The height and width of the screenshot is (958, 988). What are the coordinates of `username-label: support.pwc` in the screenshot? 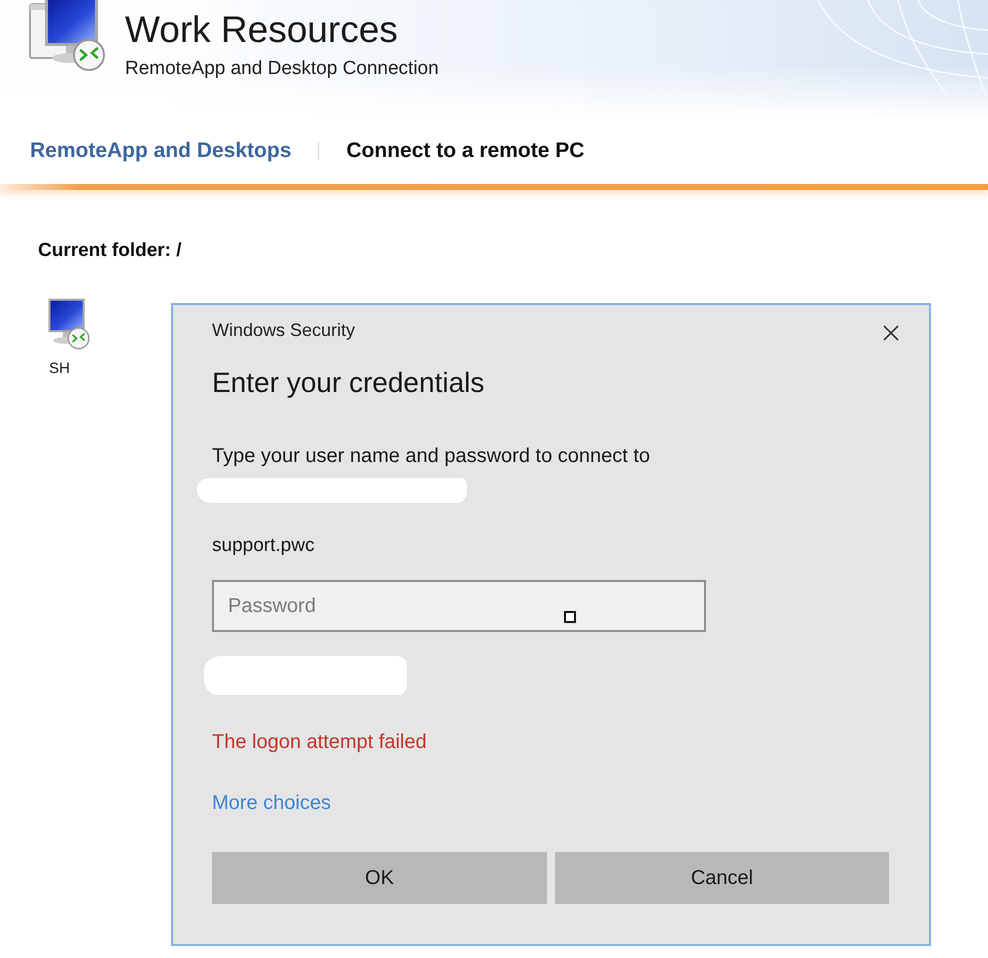 It's located at (263, 546).